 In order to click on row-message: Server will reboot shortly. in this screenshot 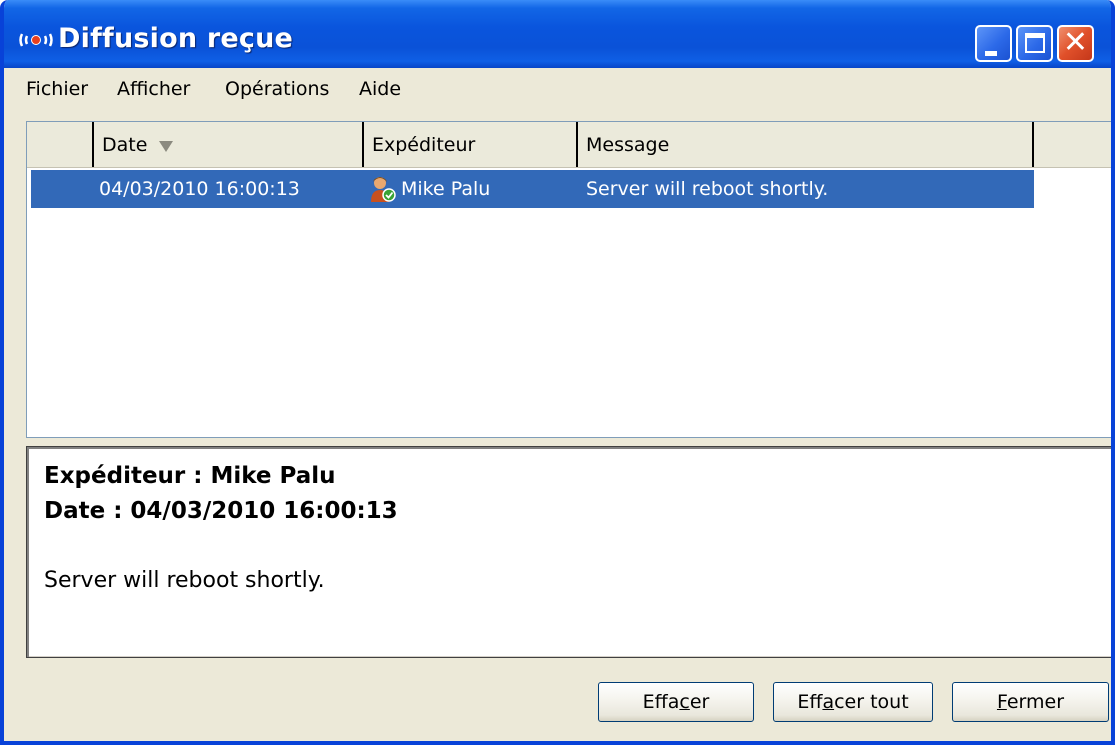, I will do `click(707, 189)`.